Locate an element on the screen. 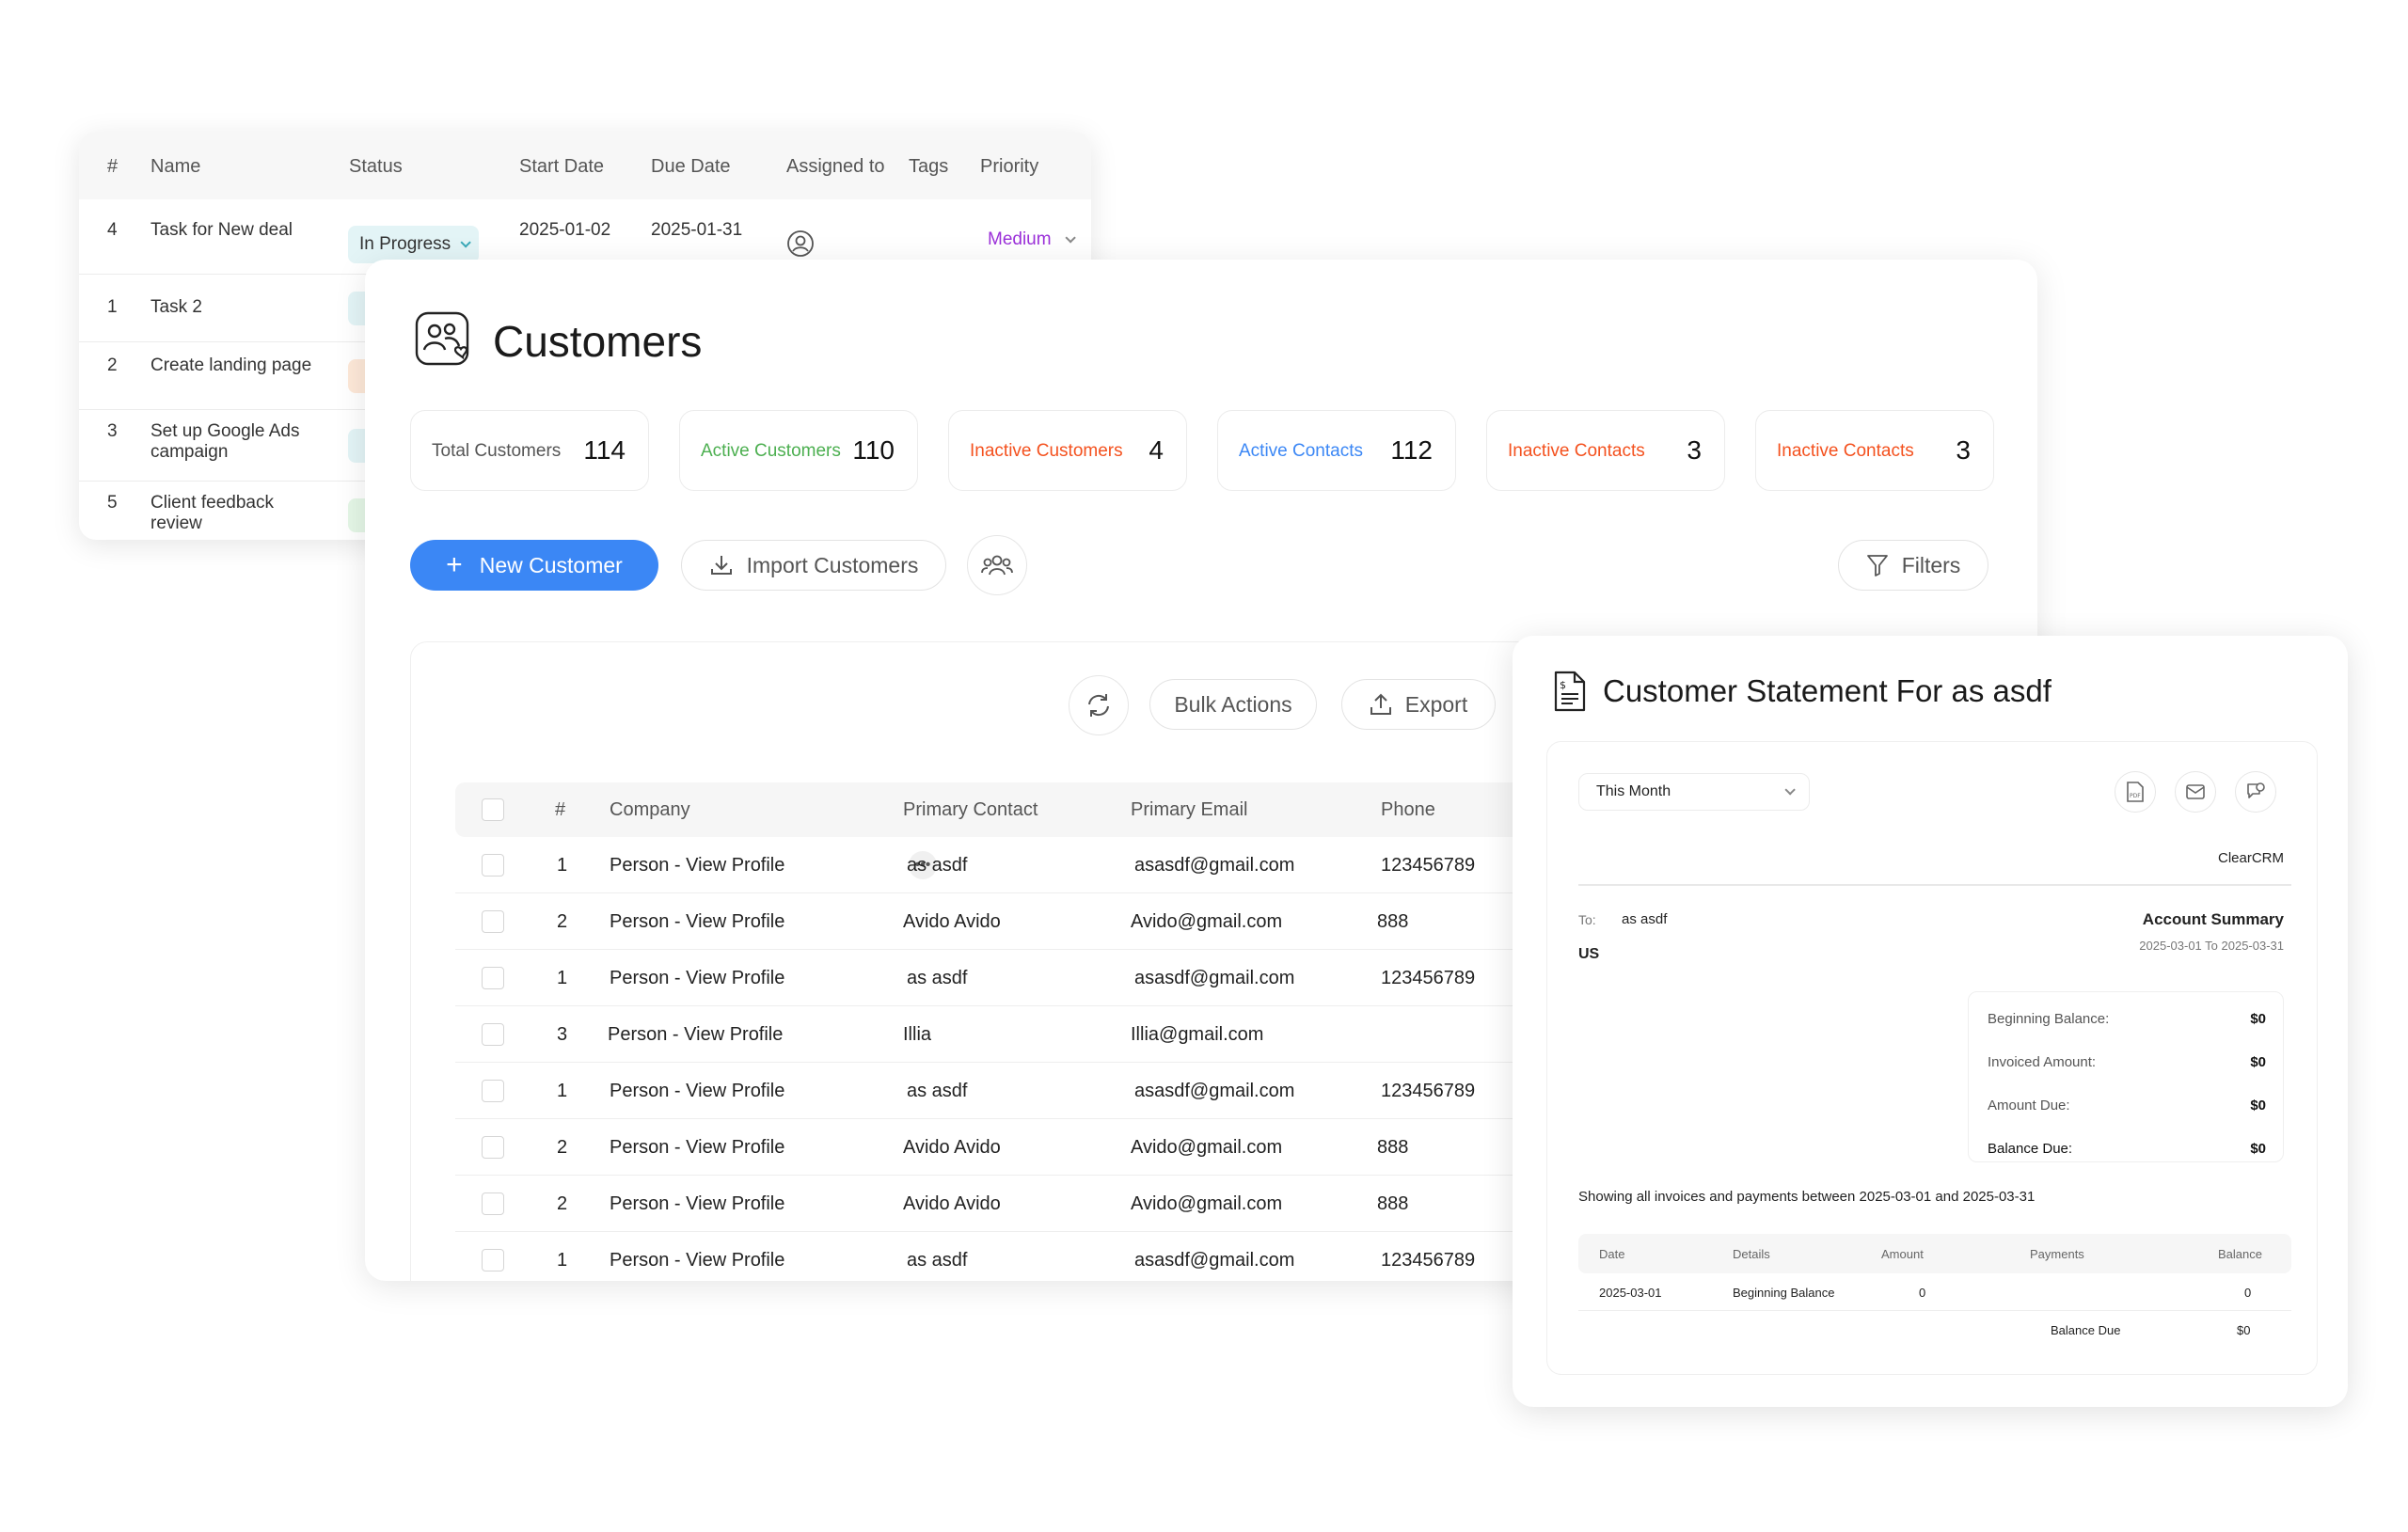  select-all-checkbox is located at coordinates (493, 810).